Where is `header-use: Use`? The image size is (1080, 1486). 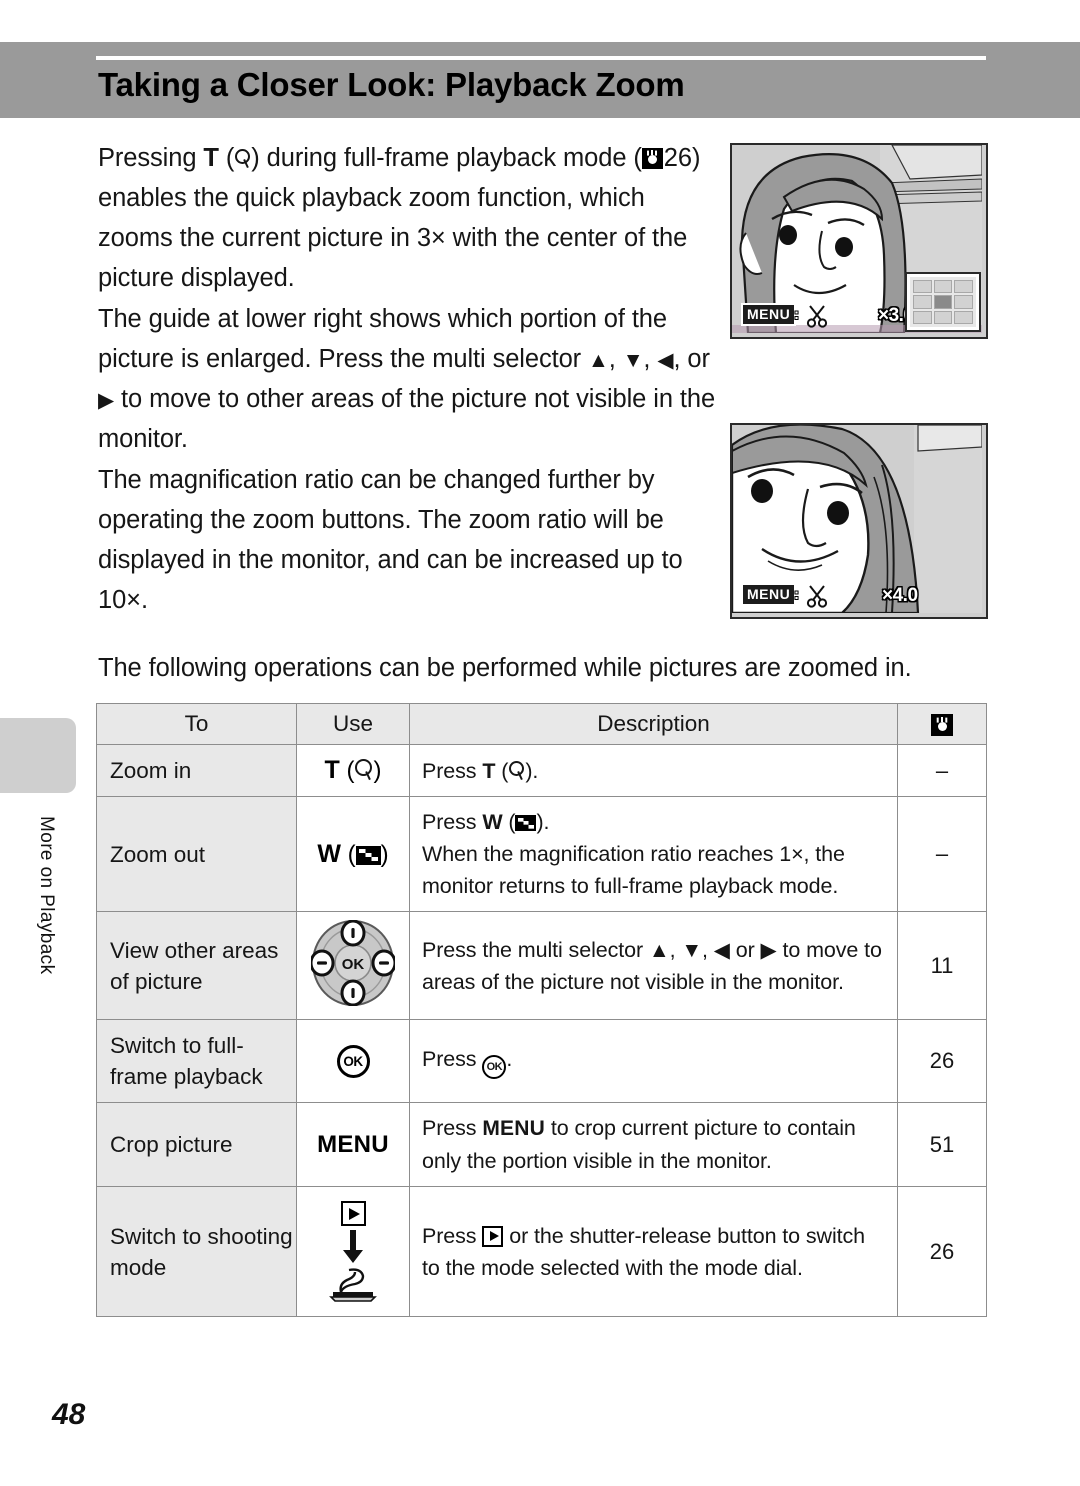
header-use: Use is located at coordinates (353, 724).